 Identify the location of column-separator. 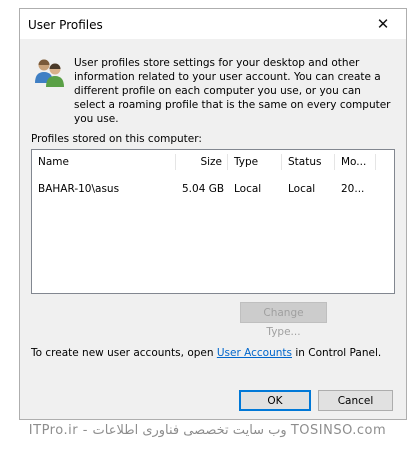
(375, 162).